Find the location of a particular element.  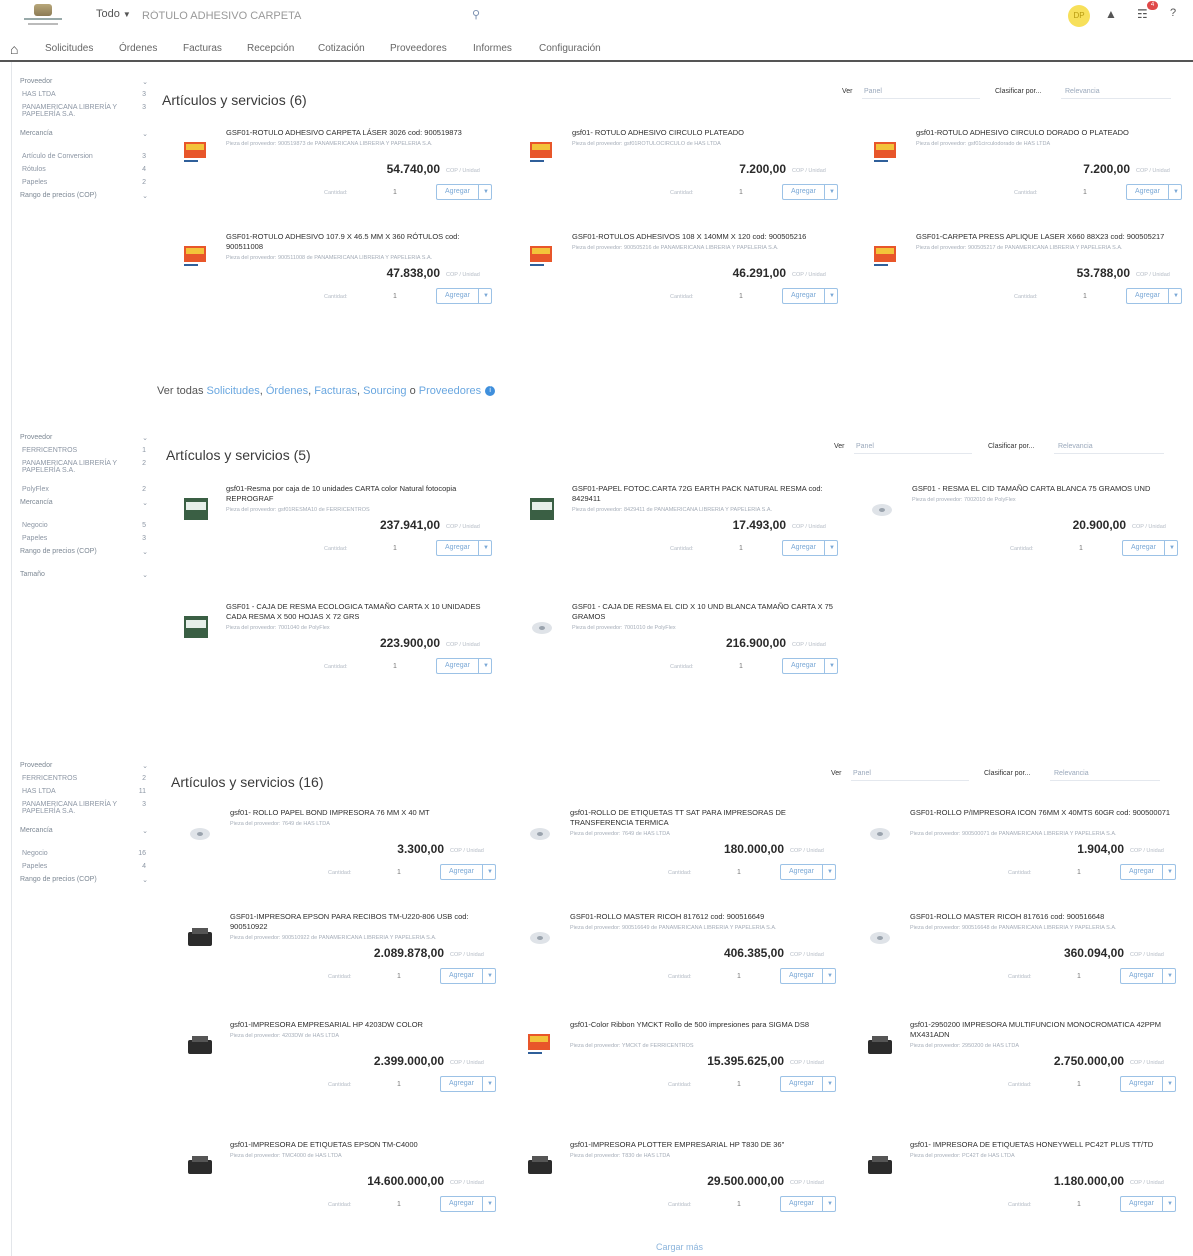

filter-group-header: Tamaño ⌄ is located at coordinates (82, 576).